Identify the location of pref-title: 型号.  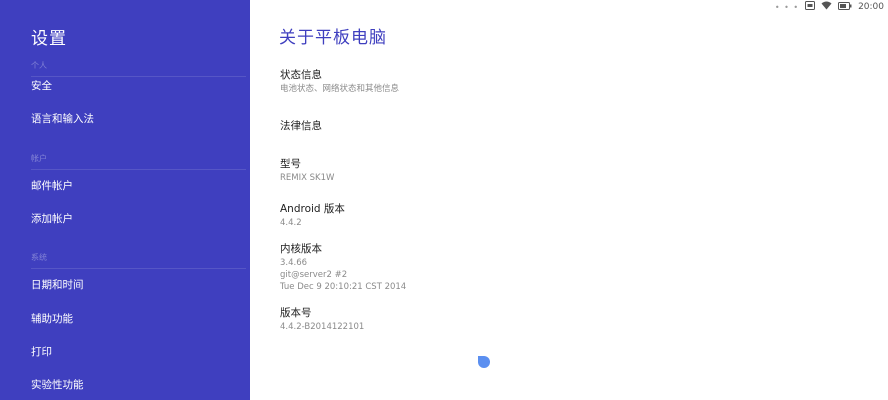
(290, 164).